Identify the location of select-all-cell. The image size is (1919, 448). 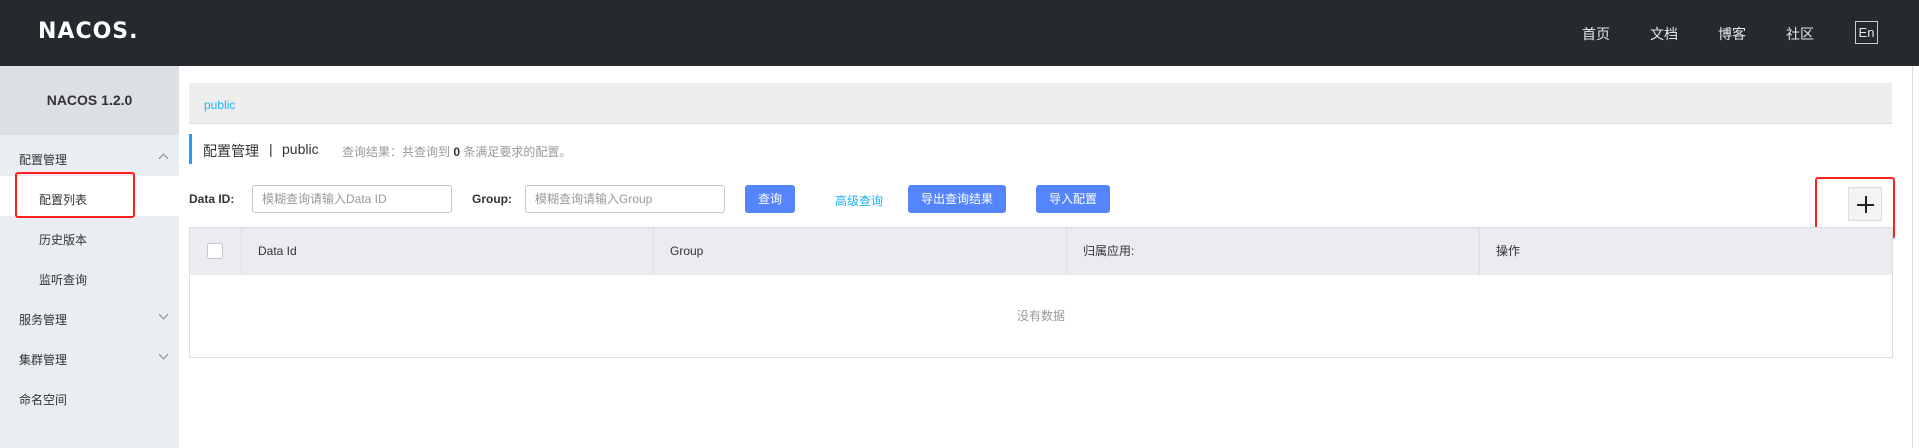
(216, 251).